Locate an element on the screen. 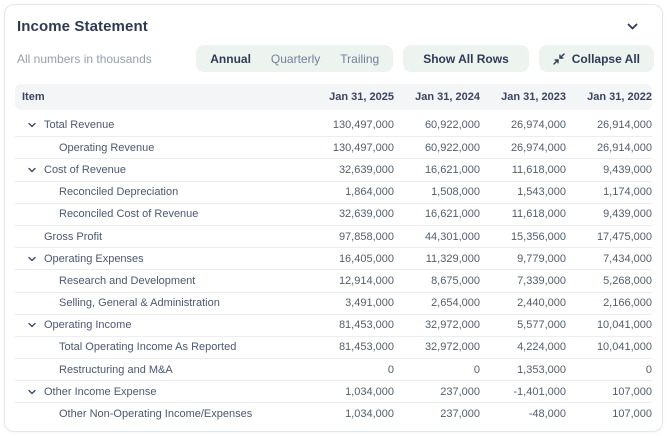 This screenshot has width=667, height=436. row-label: Operating Expenses is located at coordinates (94, 258).